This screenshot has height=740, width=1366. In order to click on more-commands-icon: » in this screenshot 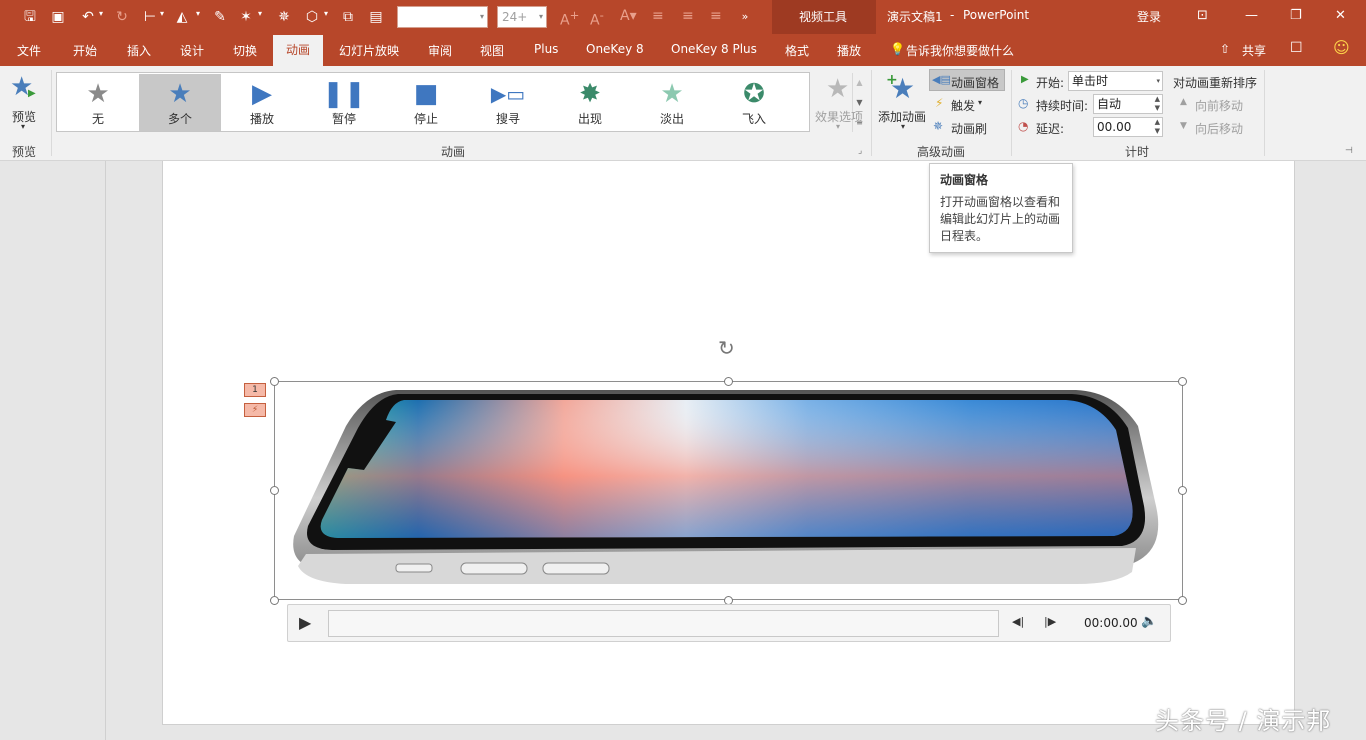, I will do `click(745, 17)`.